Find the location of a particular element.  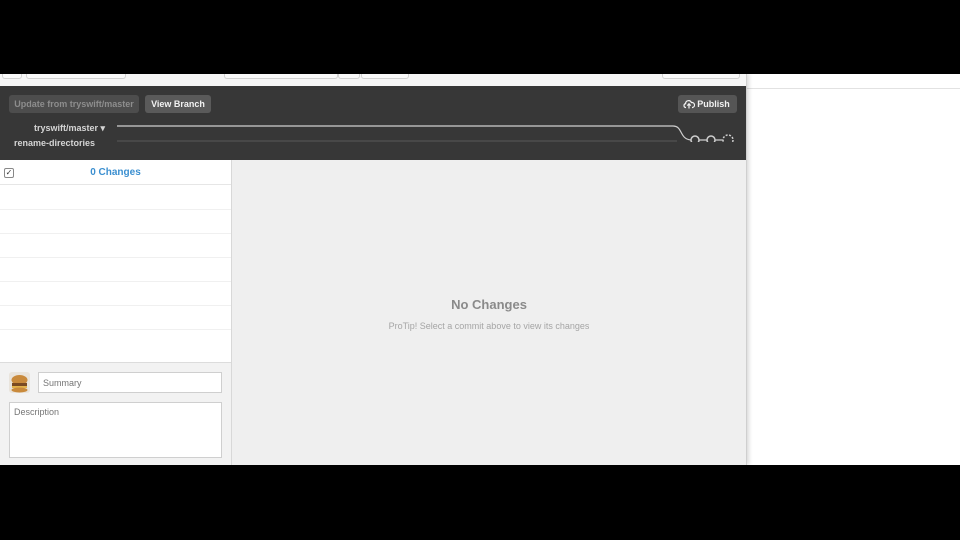

changes-count-title: 0 Changes is located at coordinates (115, 172).